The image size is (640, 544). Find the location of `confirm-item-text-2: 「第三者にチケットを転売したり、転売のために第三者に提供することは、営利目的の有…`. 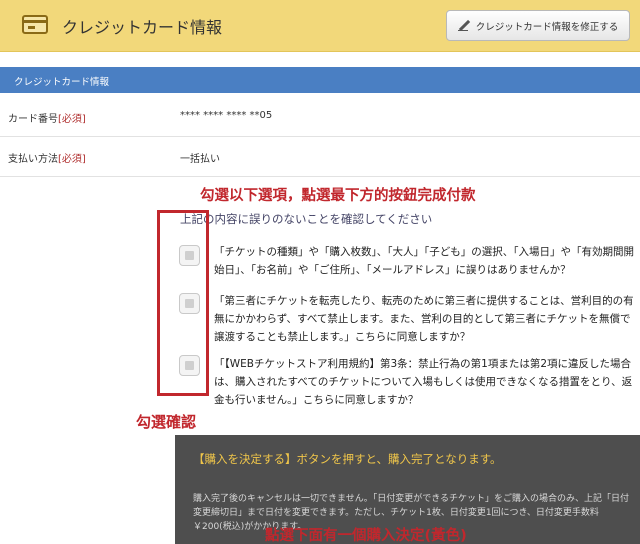

confirm-item-text-2: 「第三者にチケットを転売したり、転売のために第三者に提供することは、営利目的の有… is located at coordinates (424, 319).